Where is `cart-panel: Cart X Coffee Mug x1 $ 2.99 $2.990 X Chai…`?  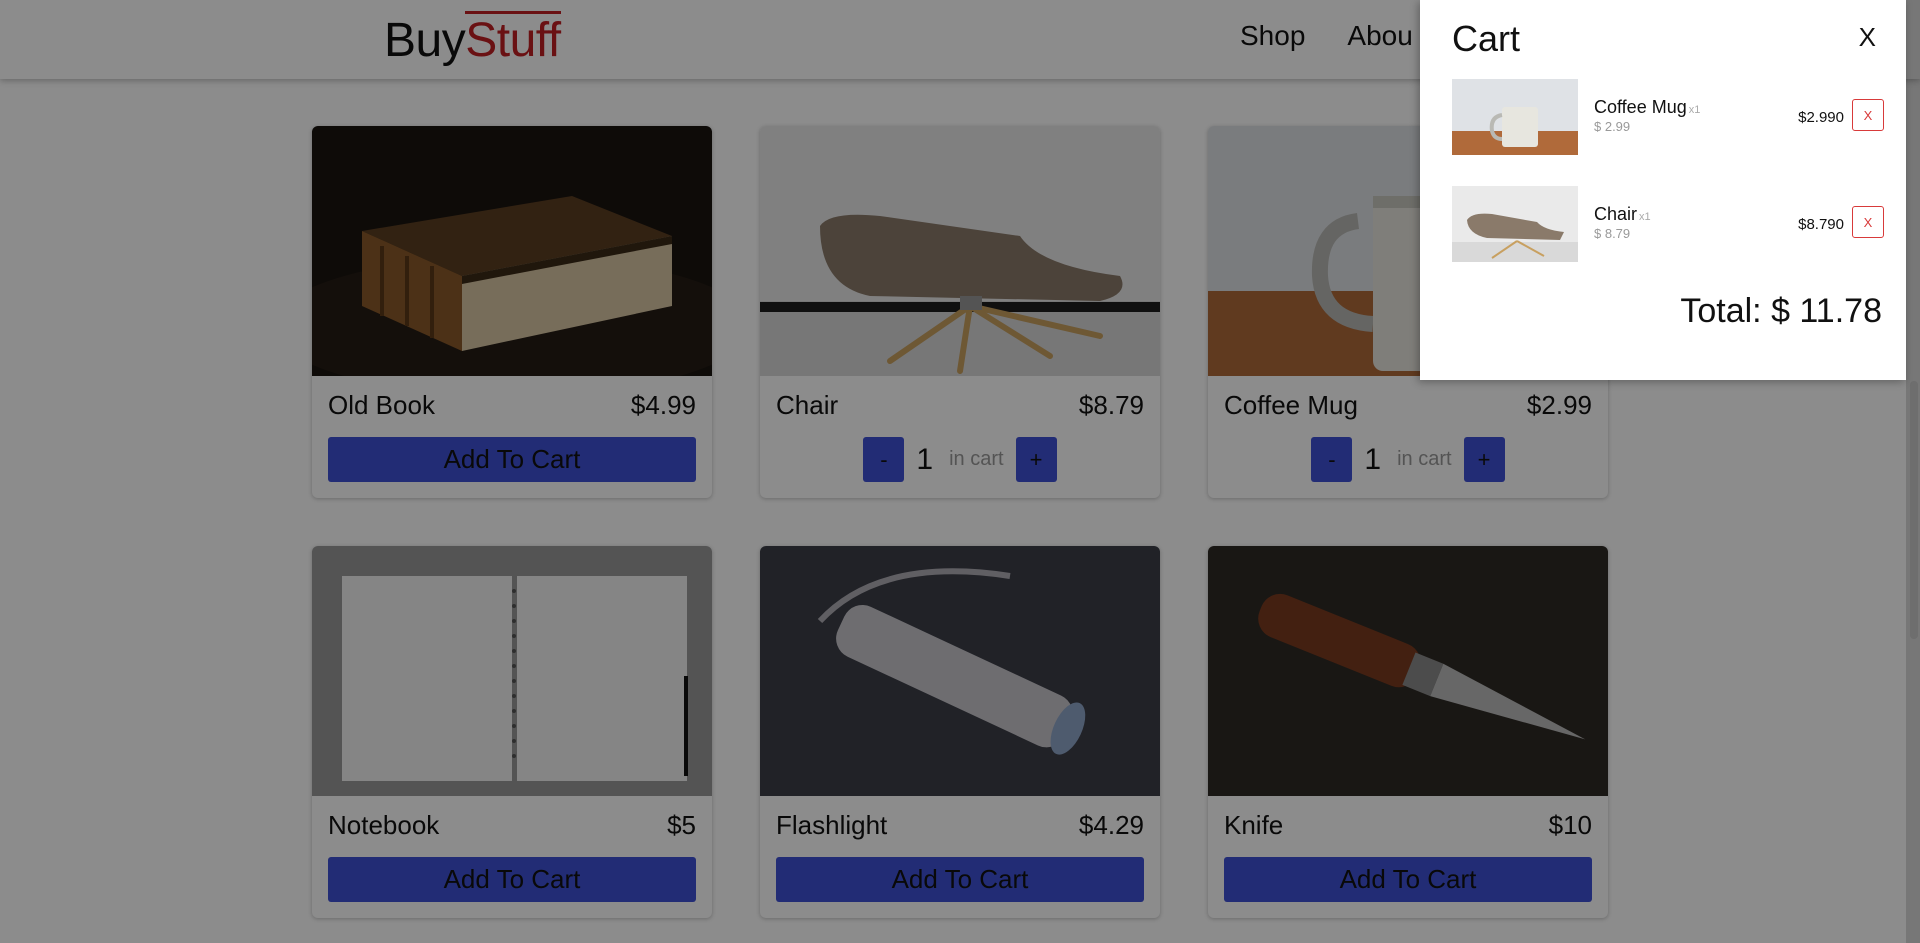 cart-panel: Cart X Coffee Mug x1 $ 2.99 $2.990 X Chai… is located at coordinates (1663, 190).